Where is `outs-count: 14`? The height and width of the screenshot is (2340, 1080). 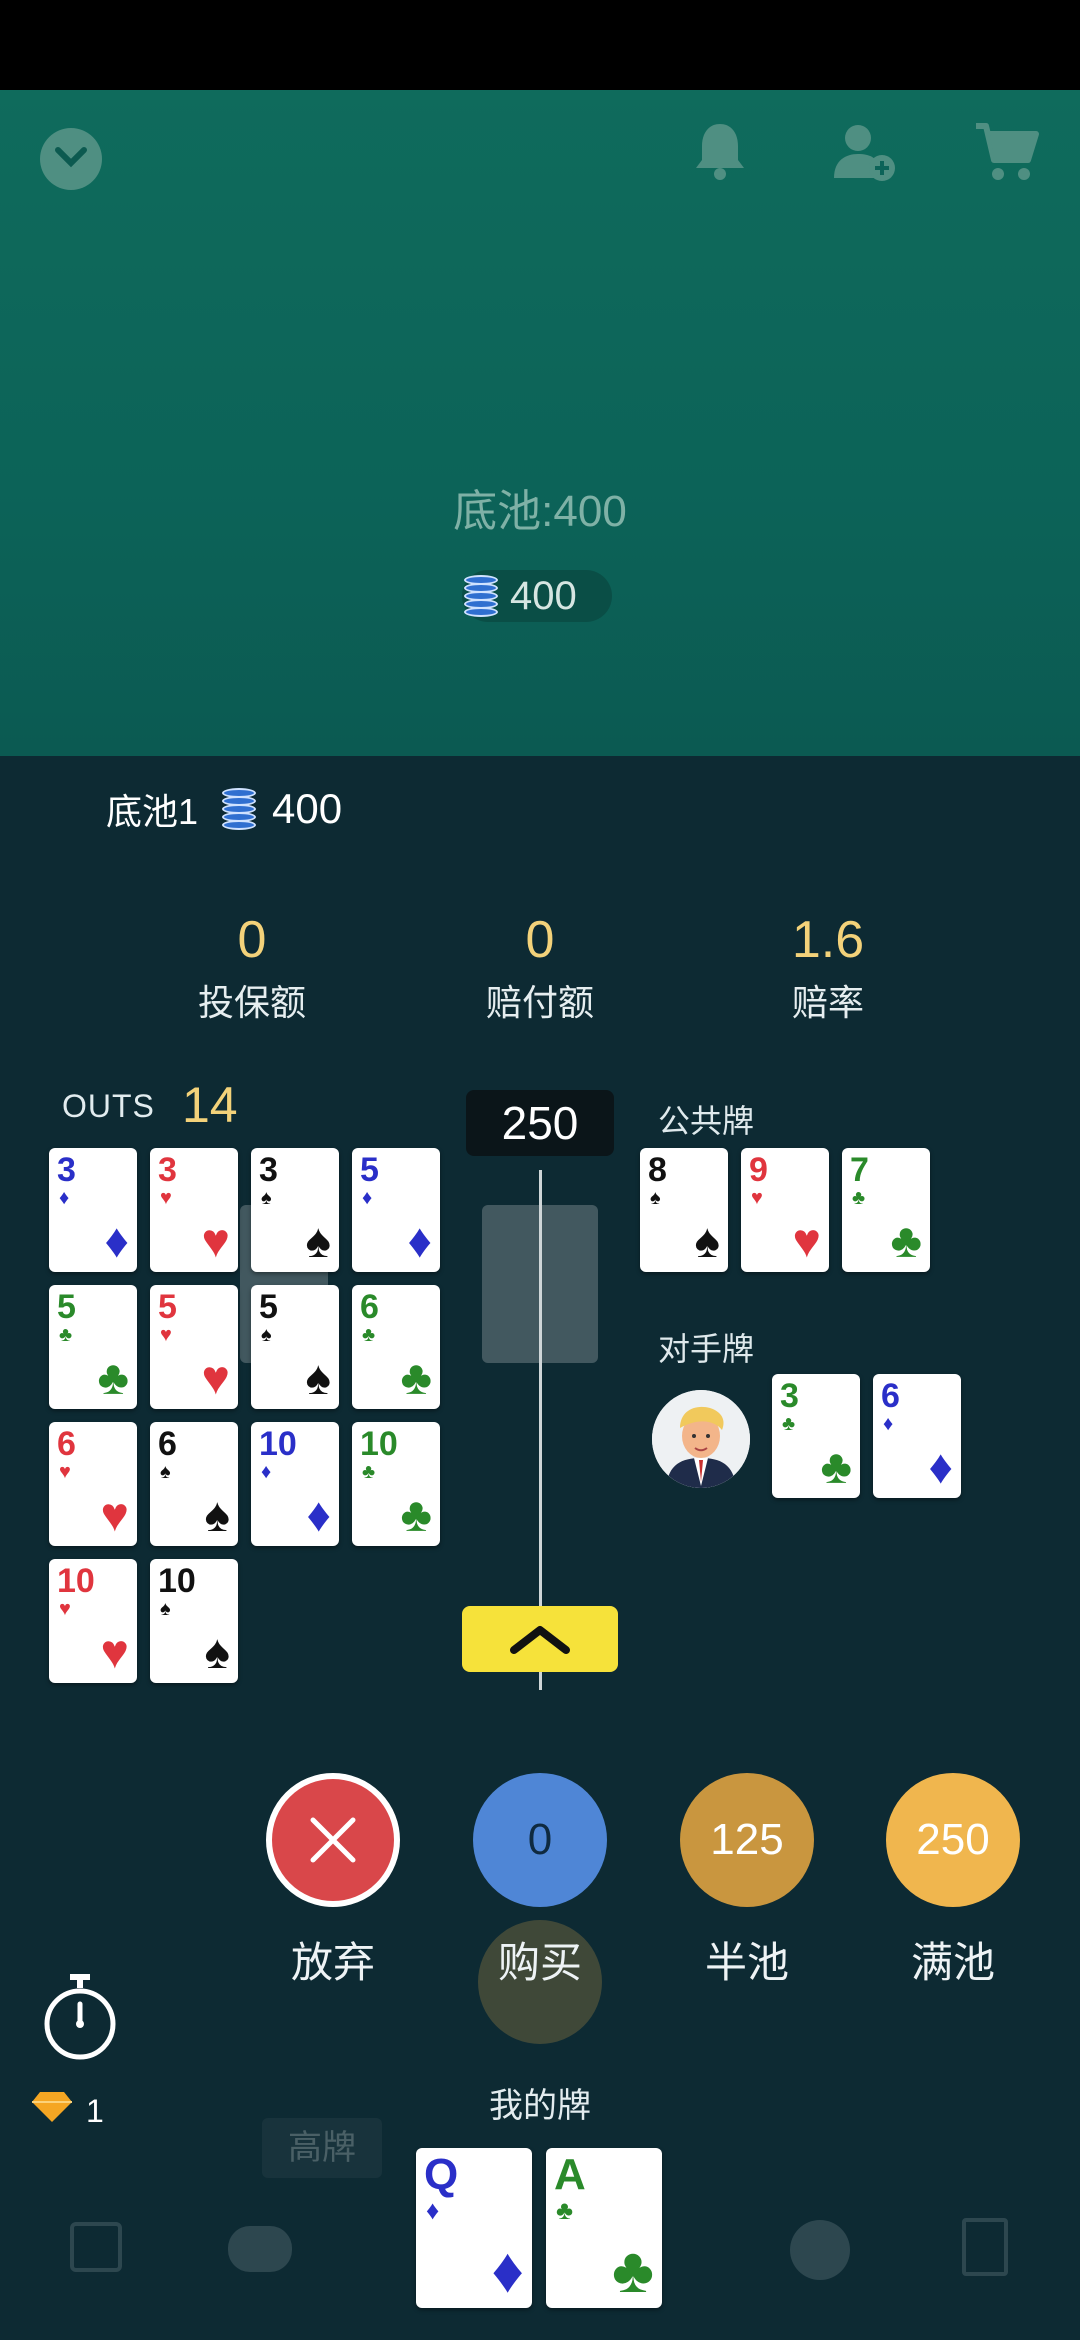
outs-count: 14 is located at coordinates (210, 1105).